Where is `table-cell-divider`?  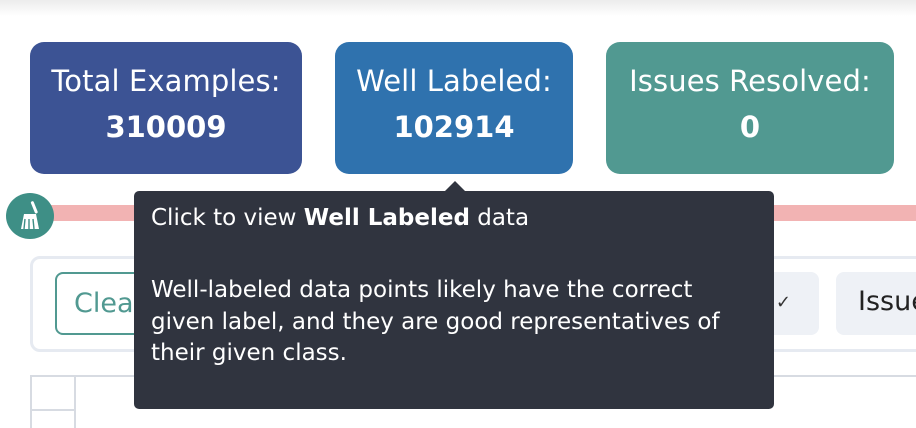
table-cell-divider is located at coordinates (54, 410).